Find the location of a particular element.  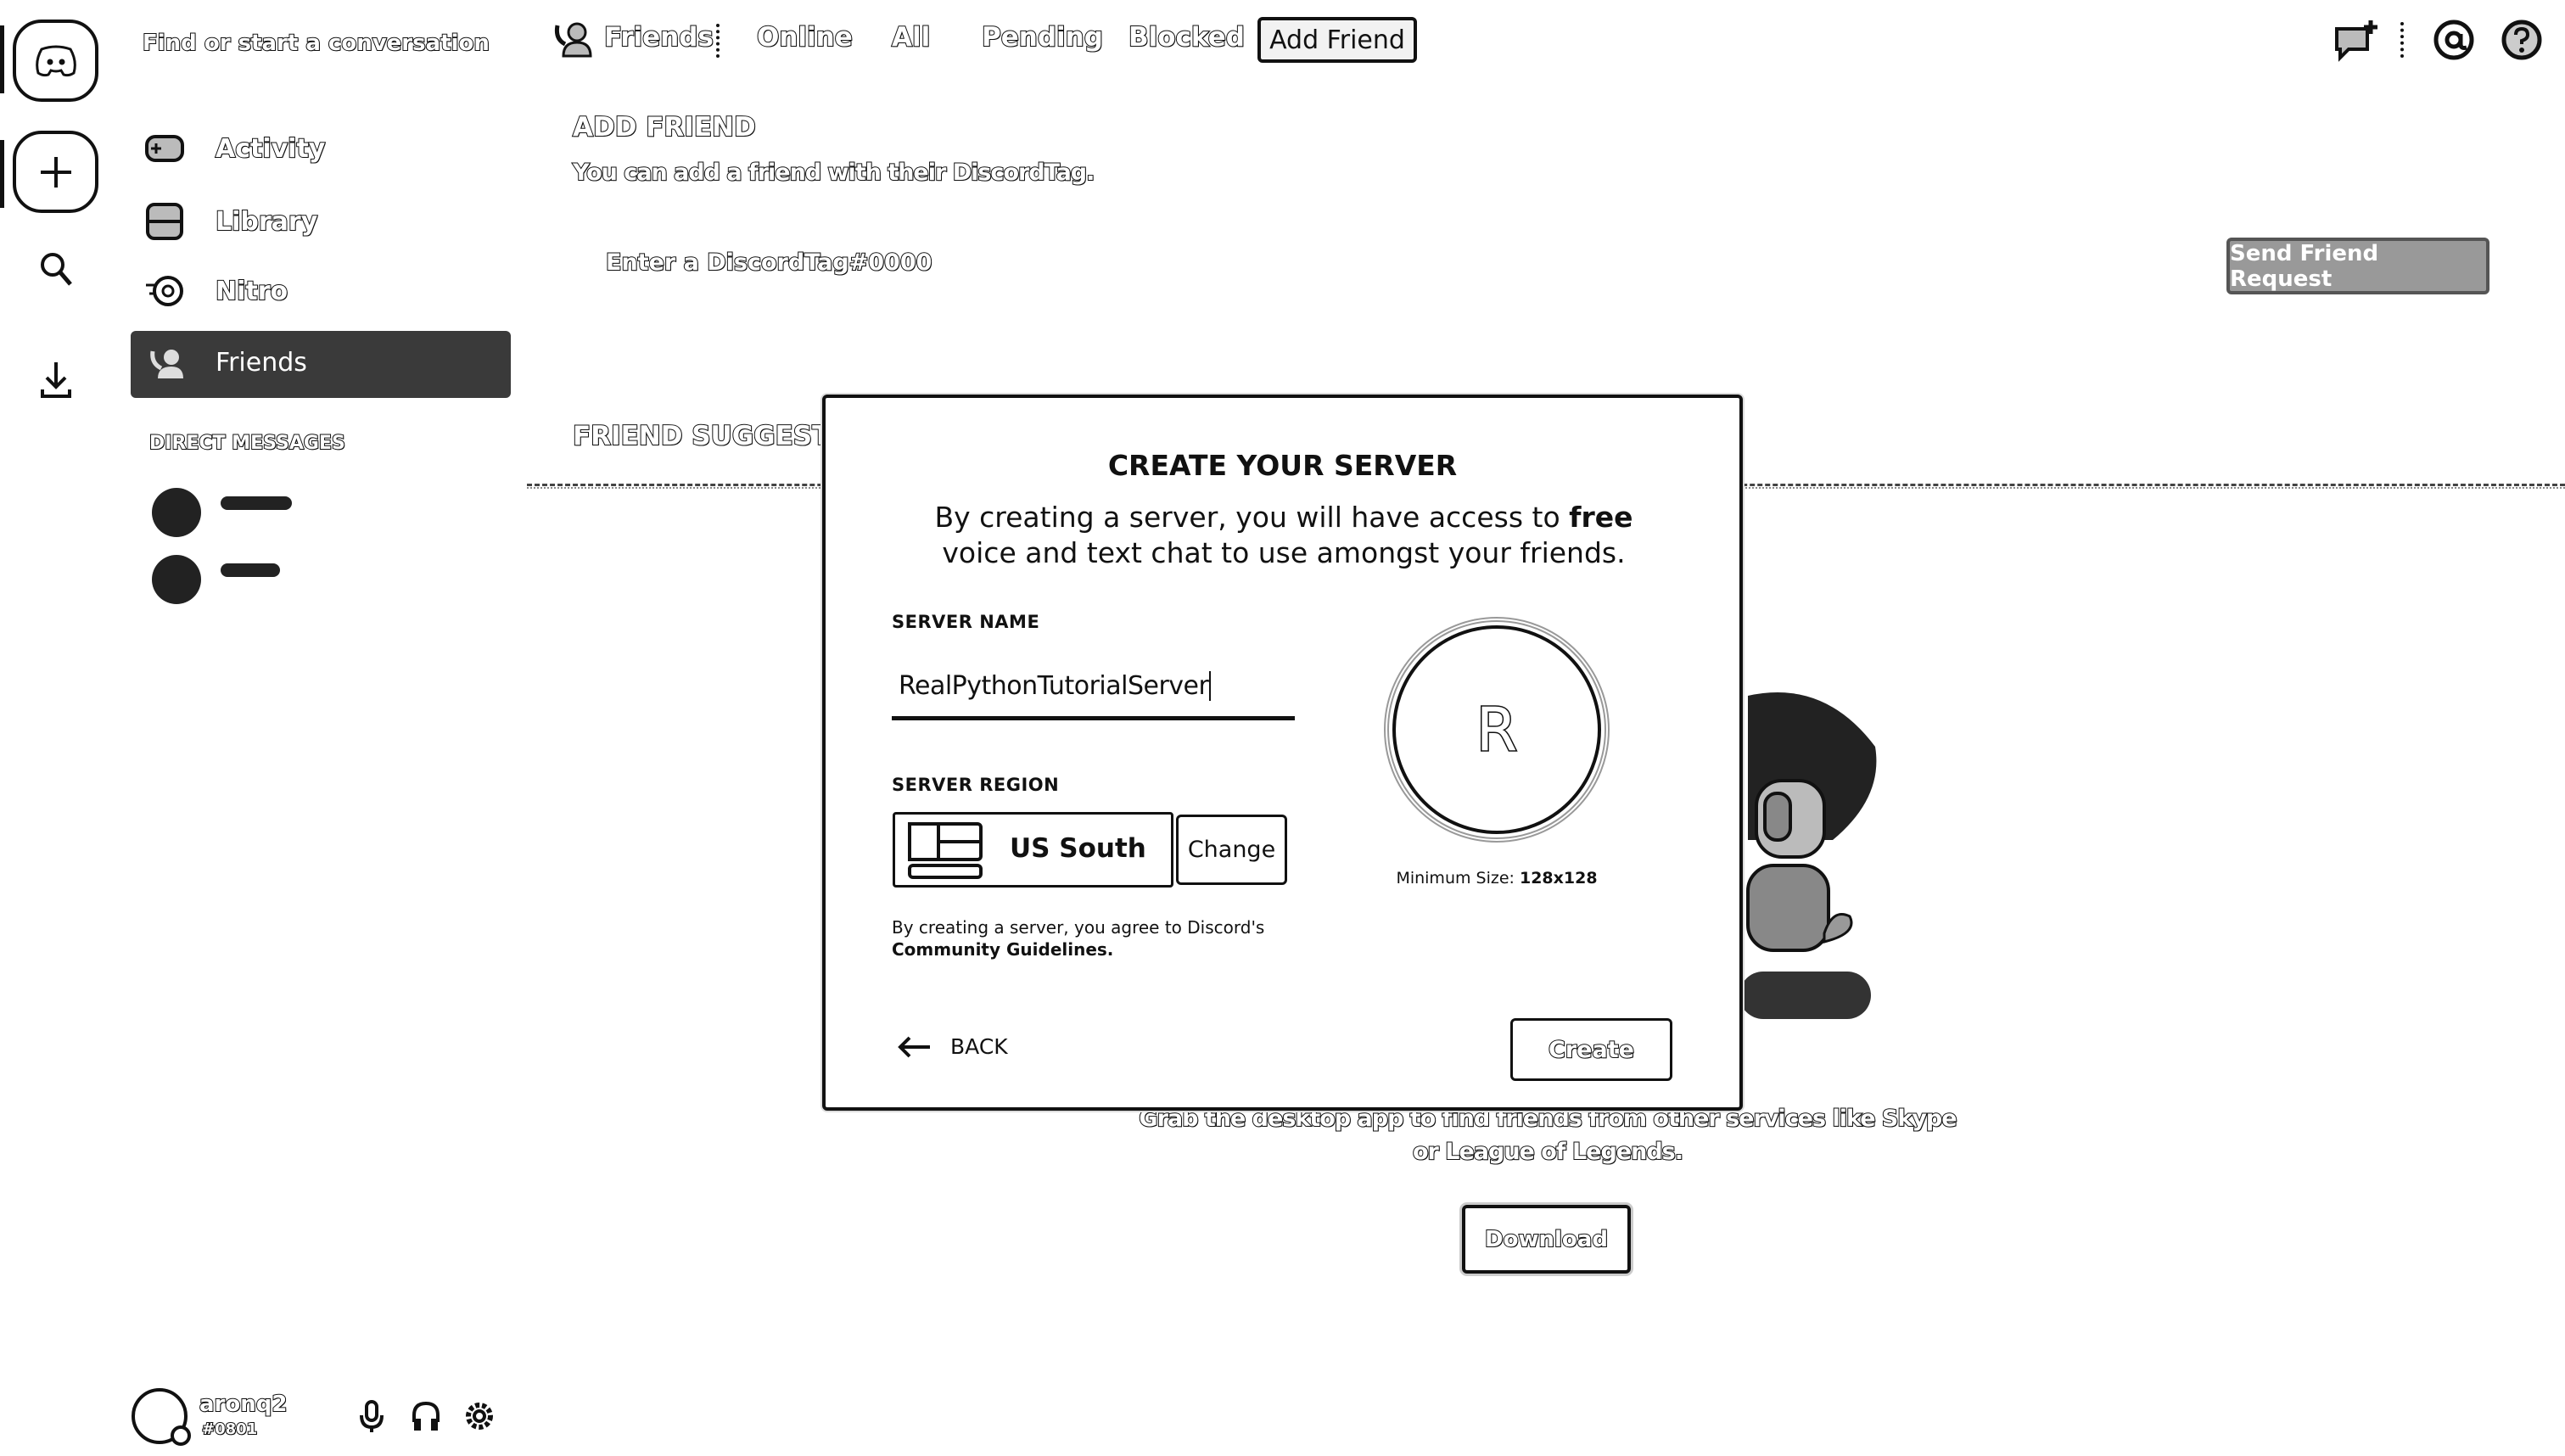

help-icon is located at coordinates (2521, 40).